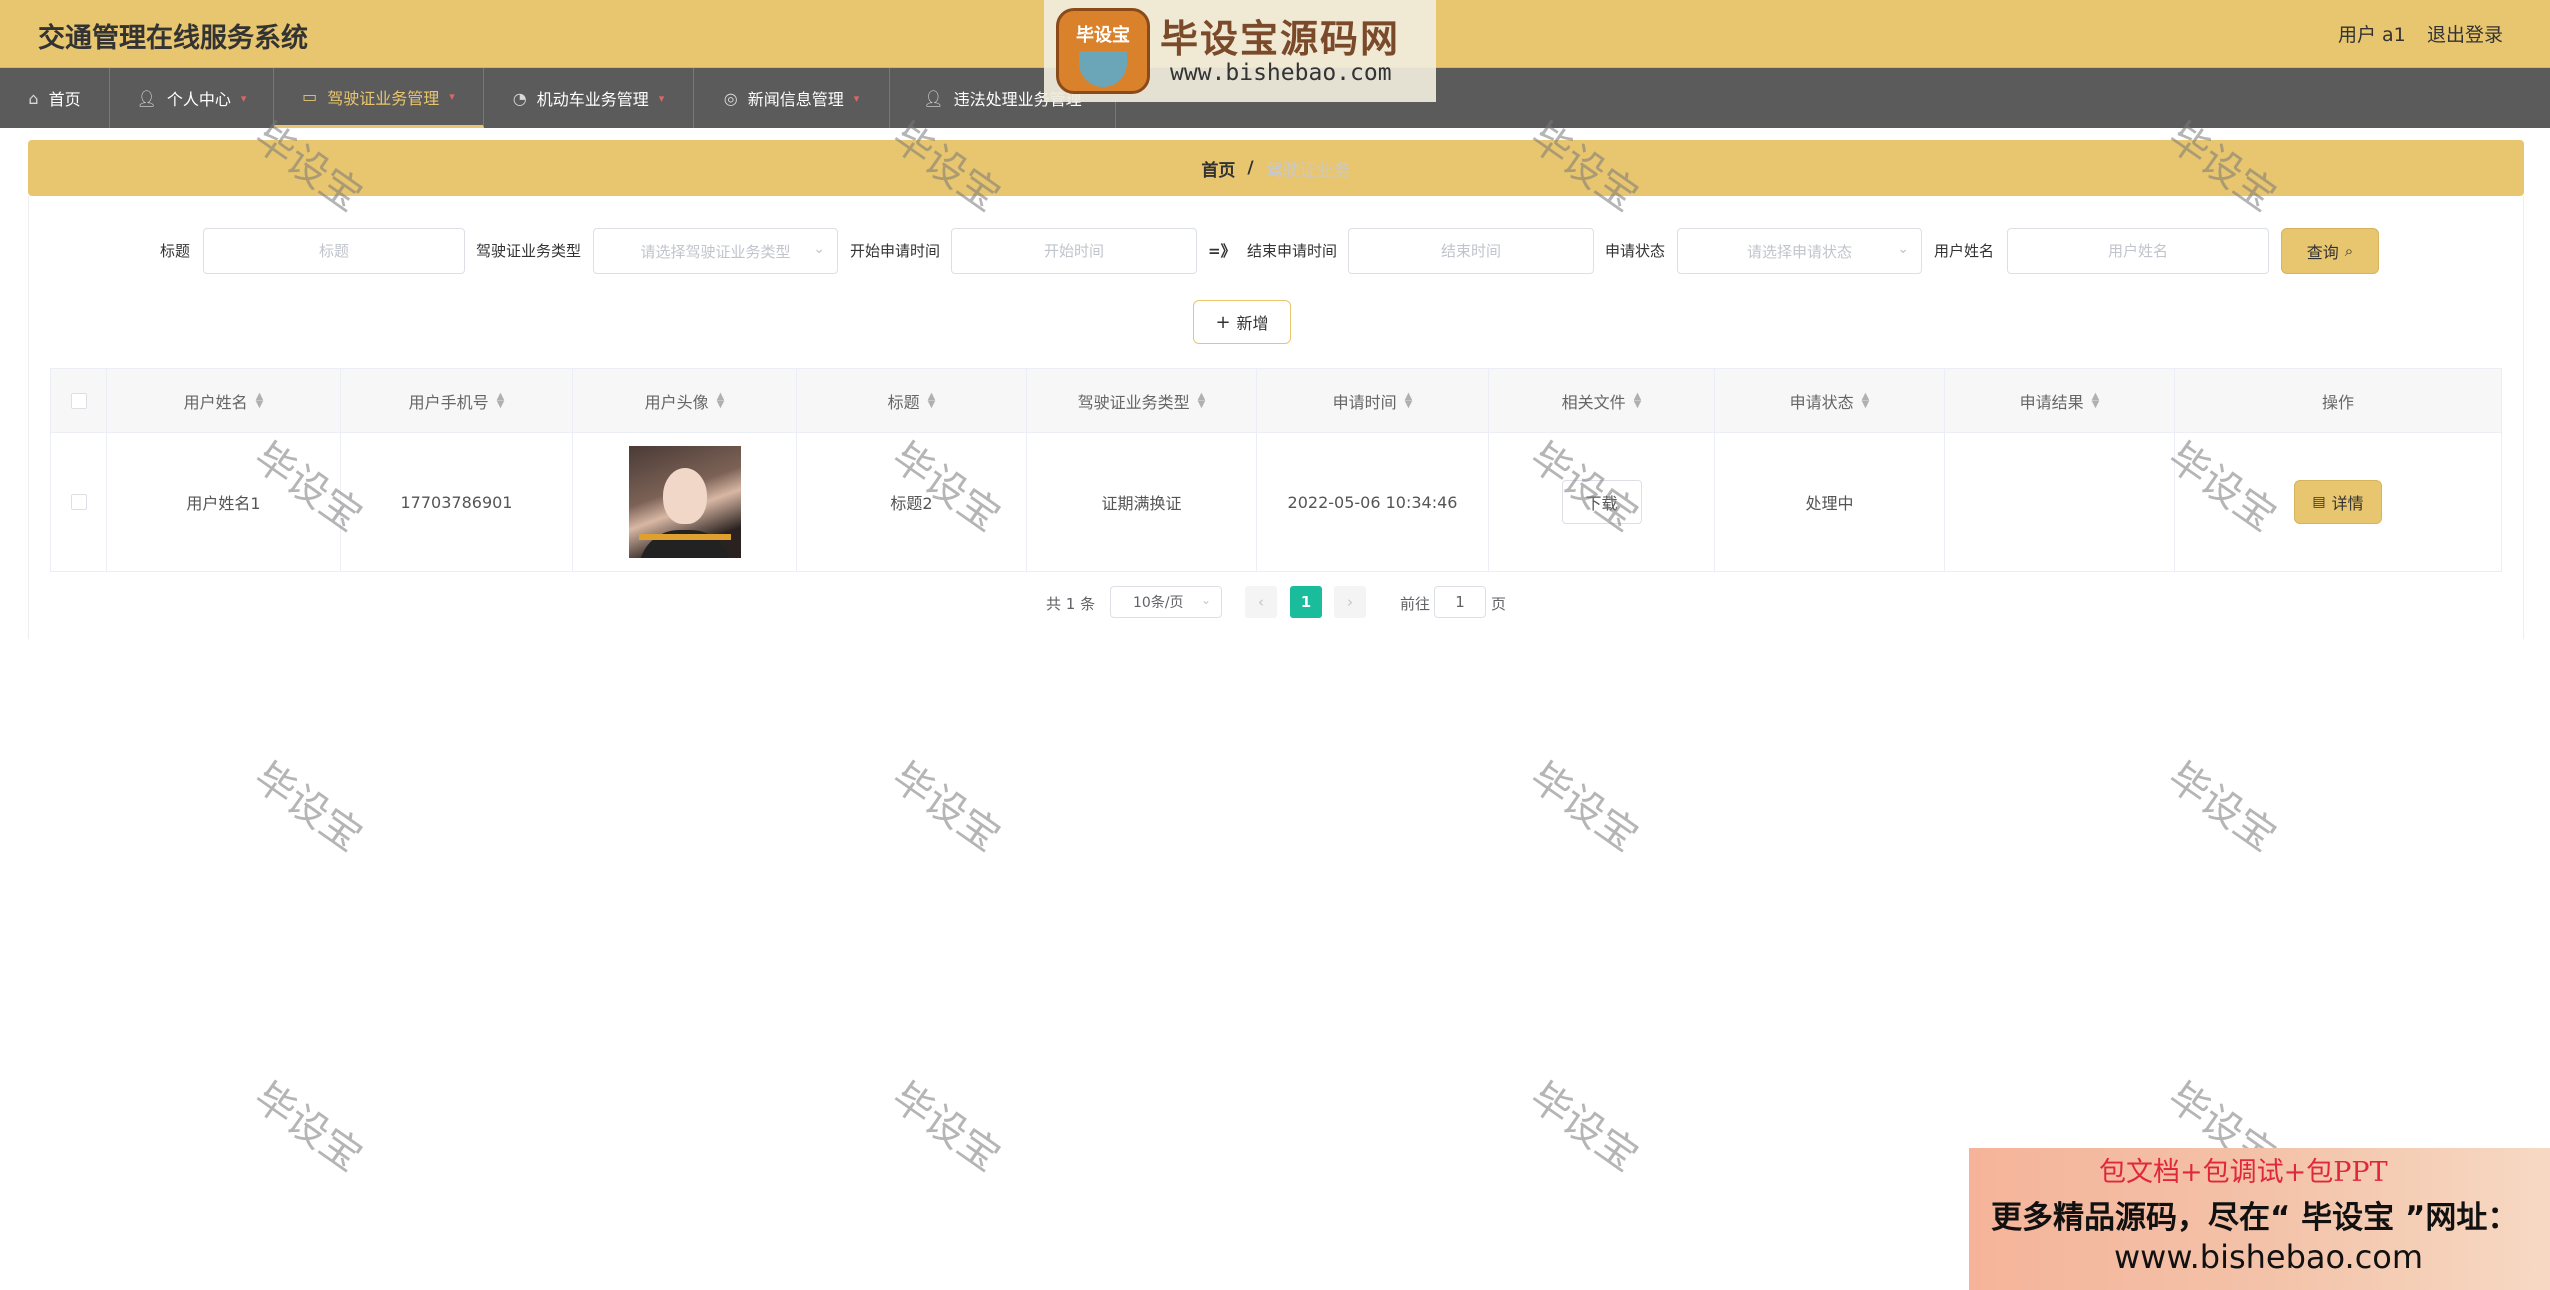 The width and height of the screenshot is (2550, 1290). I want to click on column-header-label: 用户头像, so click(676, 402).